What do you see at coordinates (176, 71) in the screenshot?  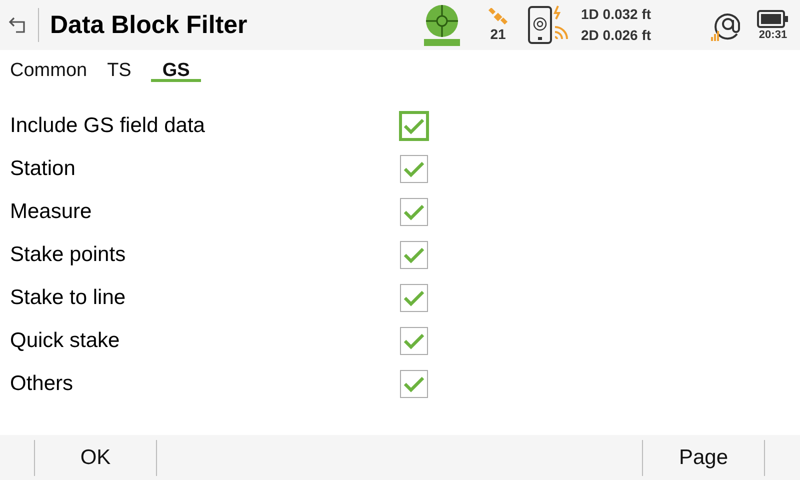 I see `tab: GS` at bounding box center [176, 71].